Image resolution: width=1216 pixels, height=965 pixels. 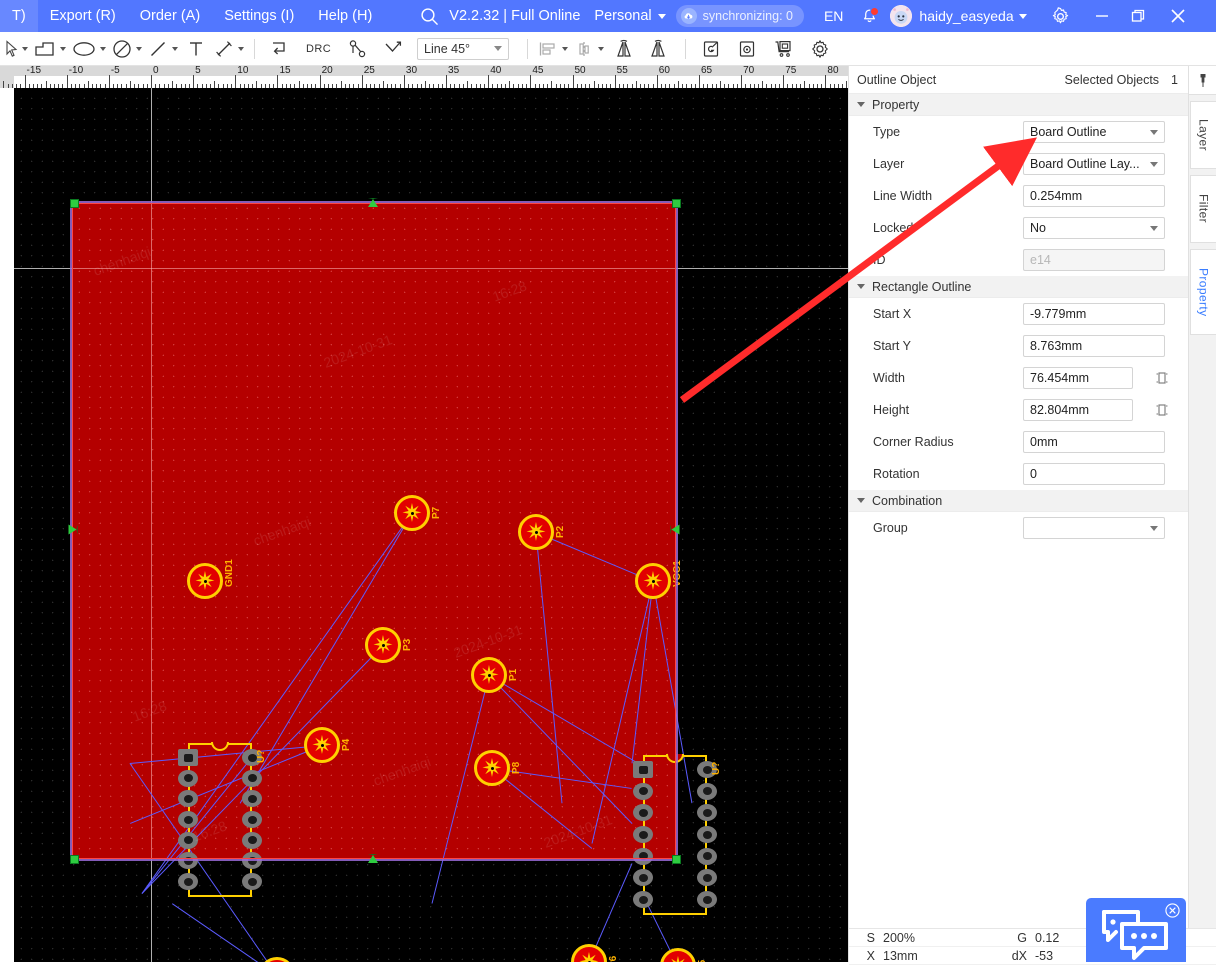 What do you see at coordinates (229, 49) in the screenshot?
I see `dimension-tool` at bounding box center [229, 49].